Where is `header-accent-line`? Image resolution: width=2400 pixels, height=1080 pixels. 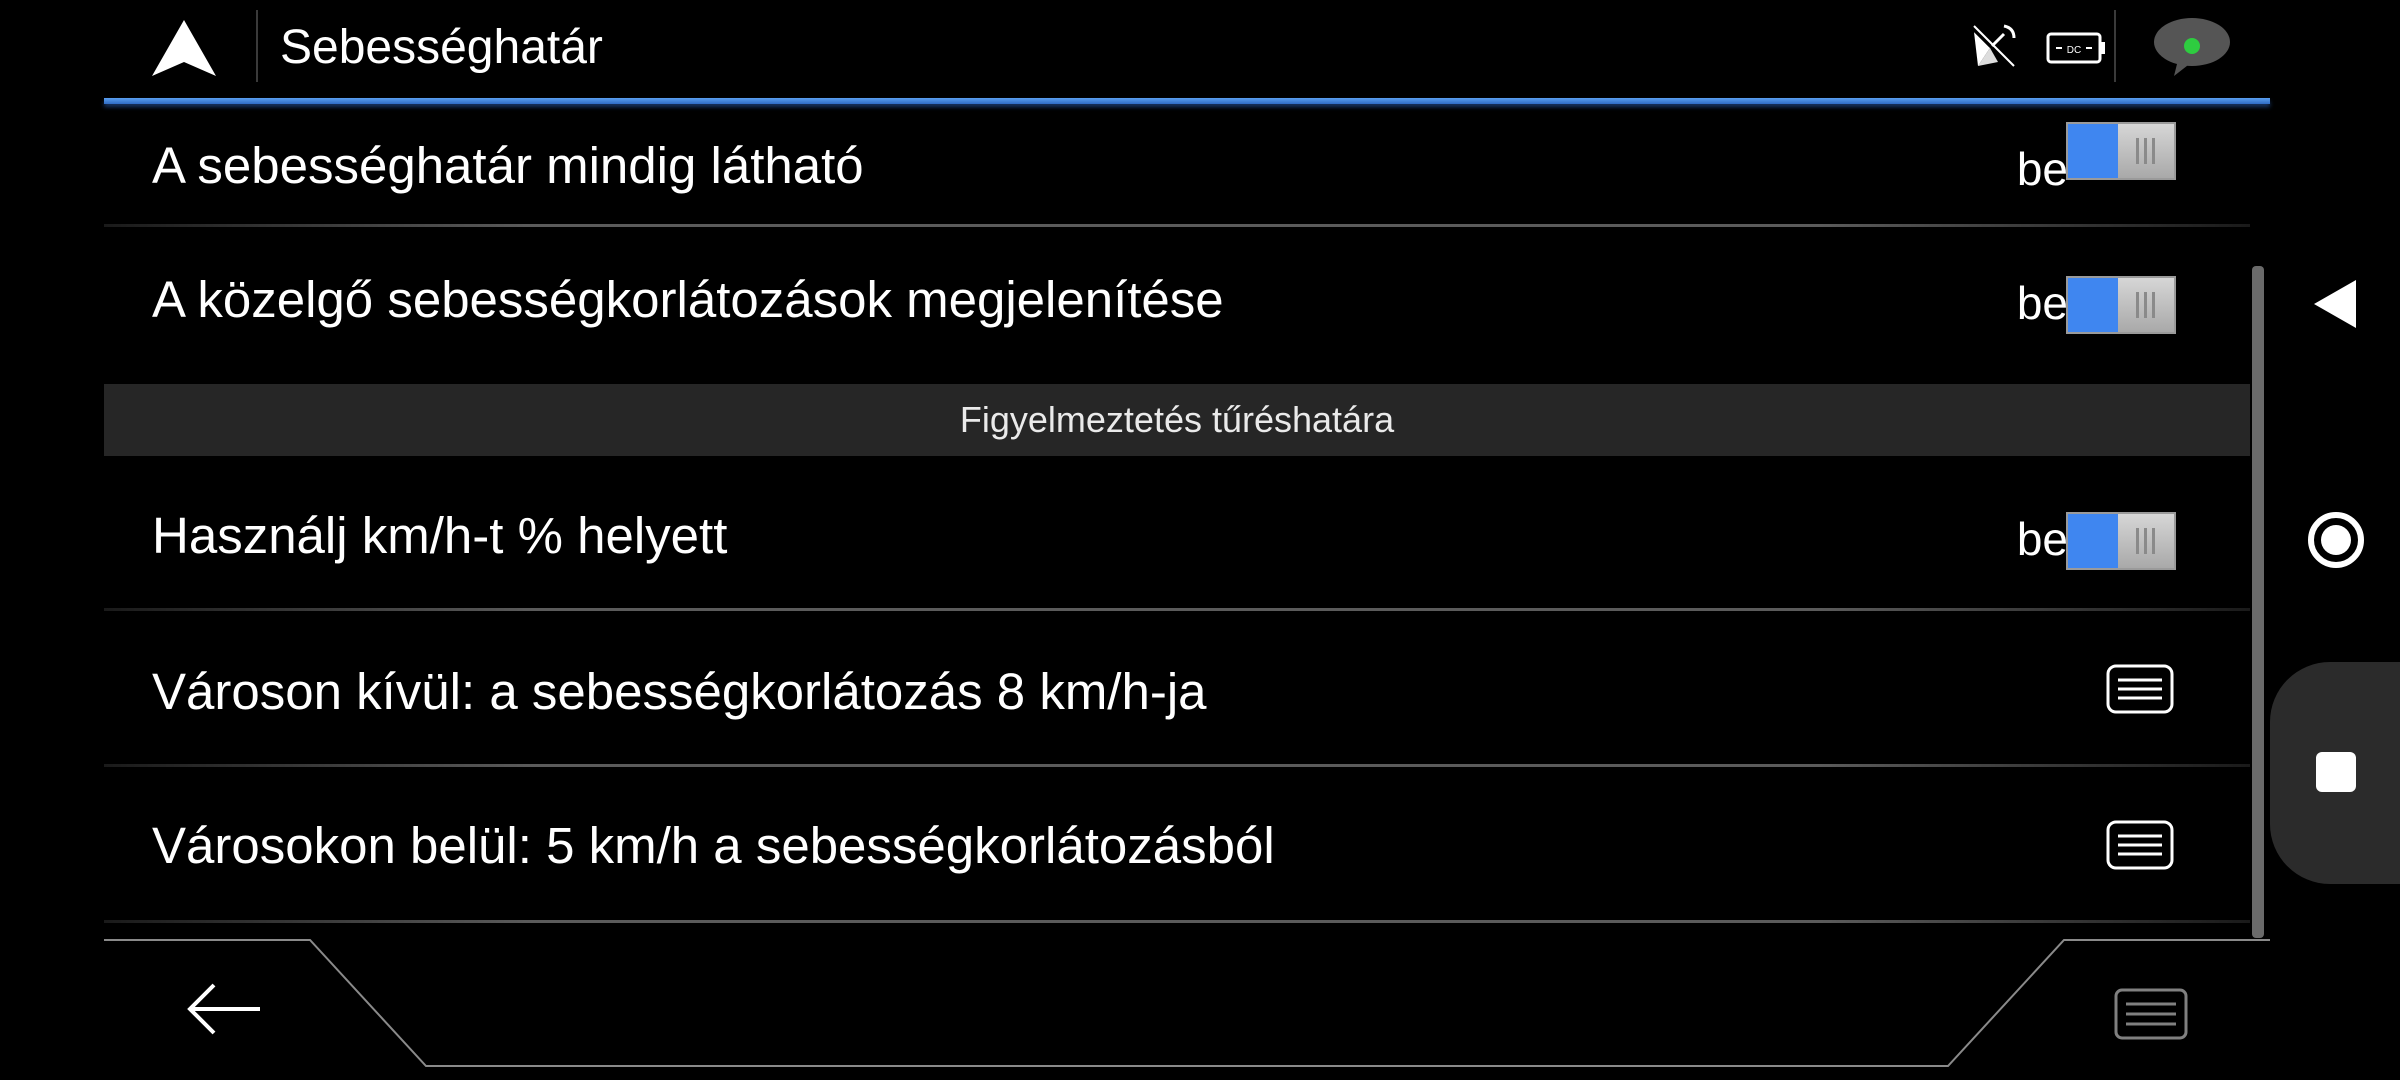
header-accent-line is located at coordinates (1187, 101).